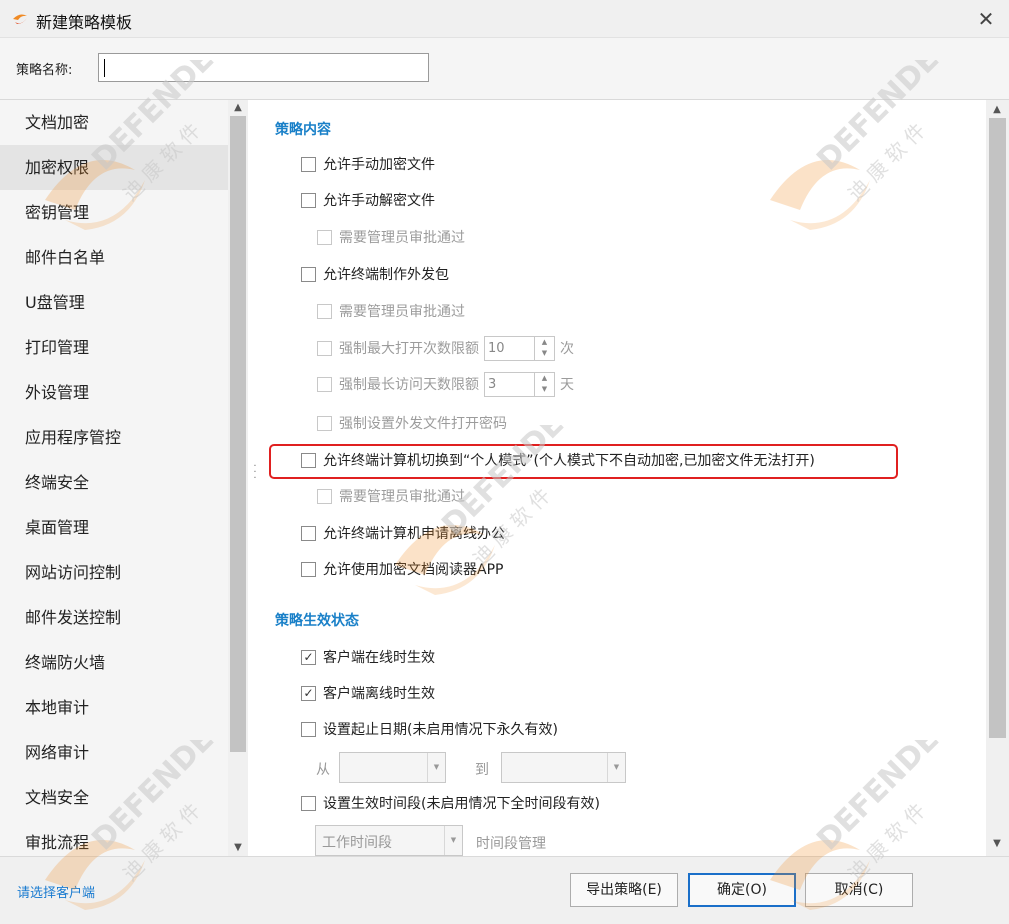 This screenshot has width=1009, height=924. I want to click on time-period-select: 工作时间段 ▼, so click(389, 840).